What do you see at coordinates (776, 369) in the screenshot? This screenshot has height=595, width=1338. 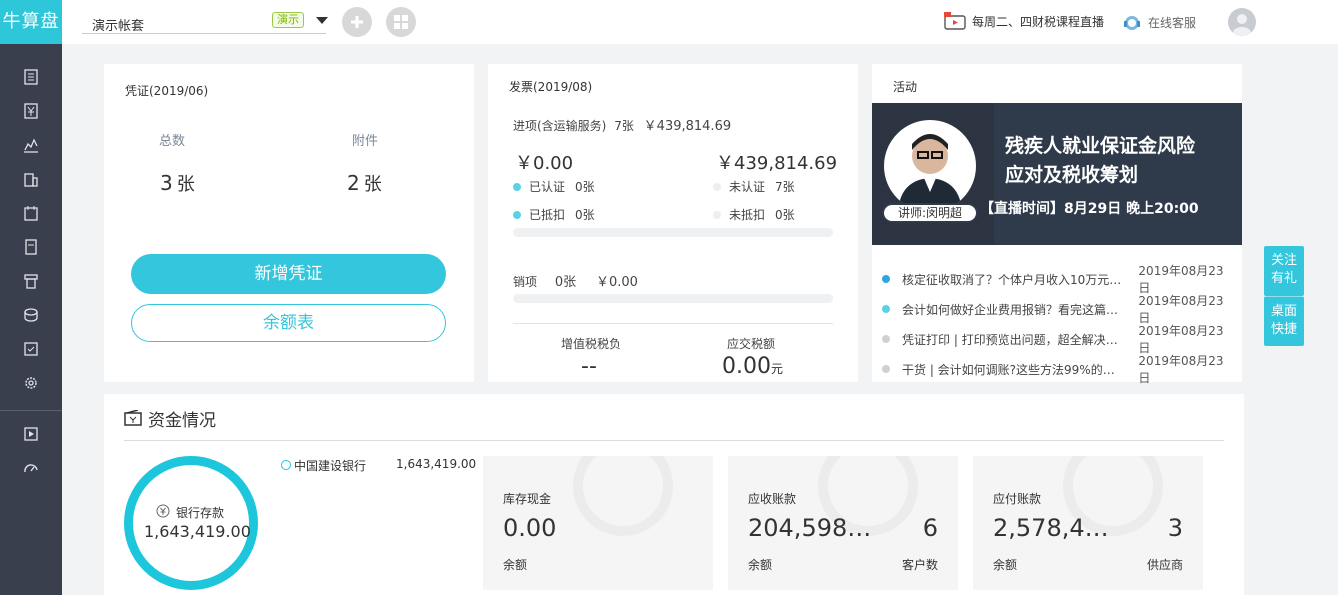 I see `tax-due-unit: 元` at bounding box center [776, 369].